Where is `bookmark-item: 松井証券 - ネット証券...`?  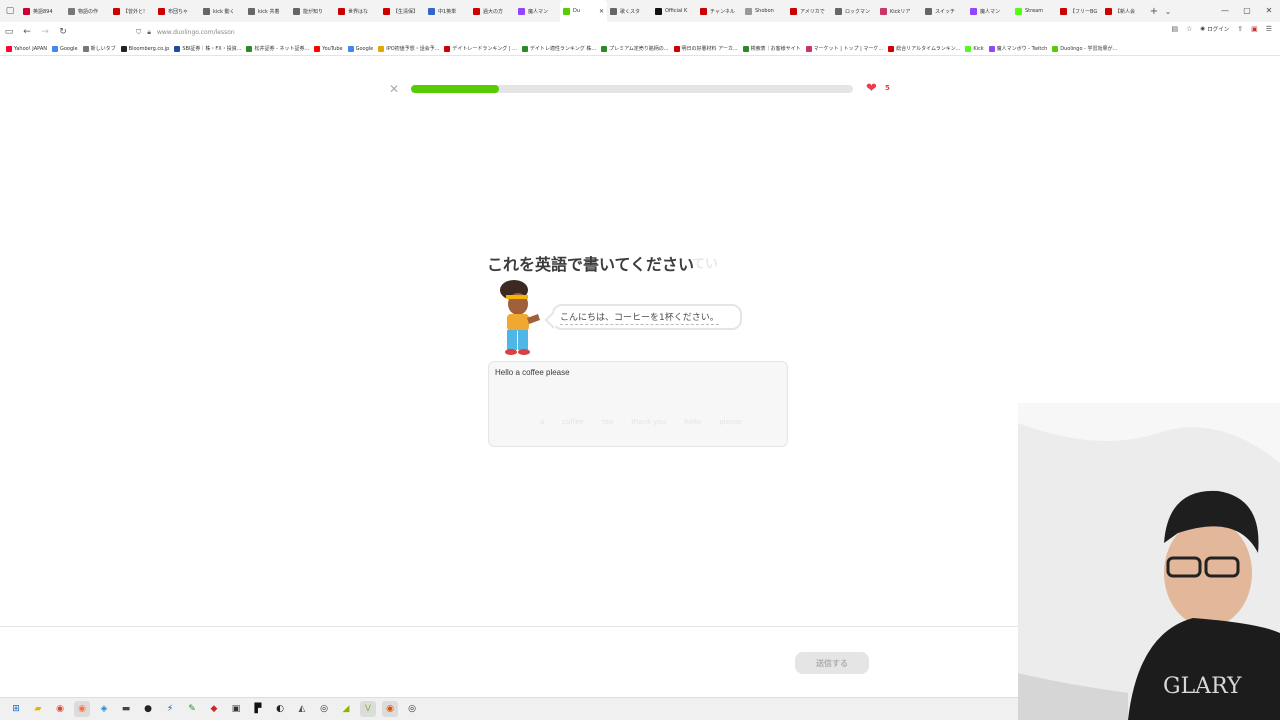
bookmark-item: 松井証券 - ネット証券... is located at coordinates (280, 48).